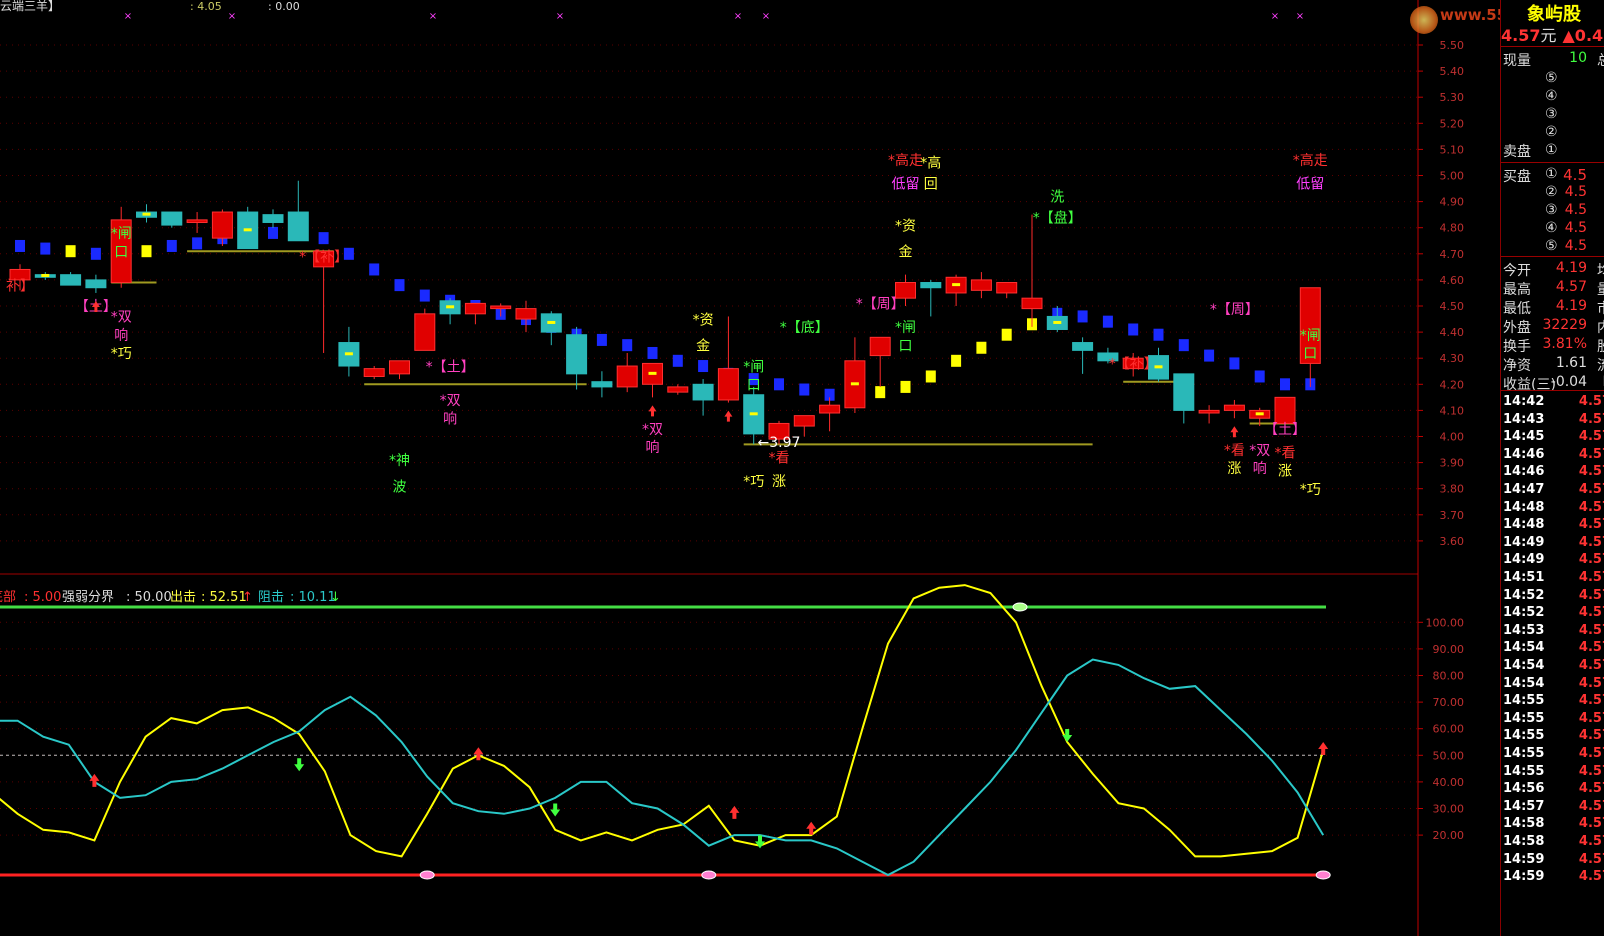 This screenshot has width=1604, height=936. I want to click on bottom-gem-icon, so click(709, 875).